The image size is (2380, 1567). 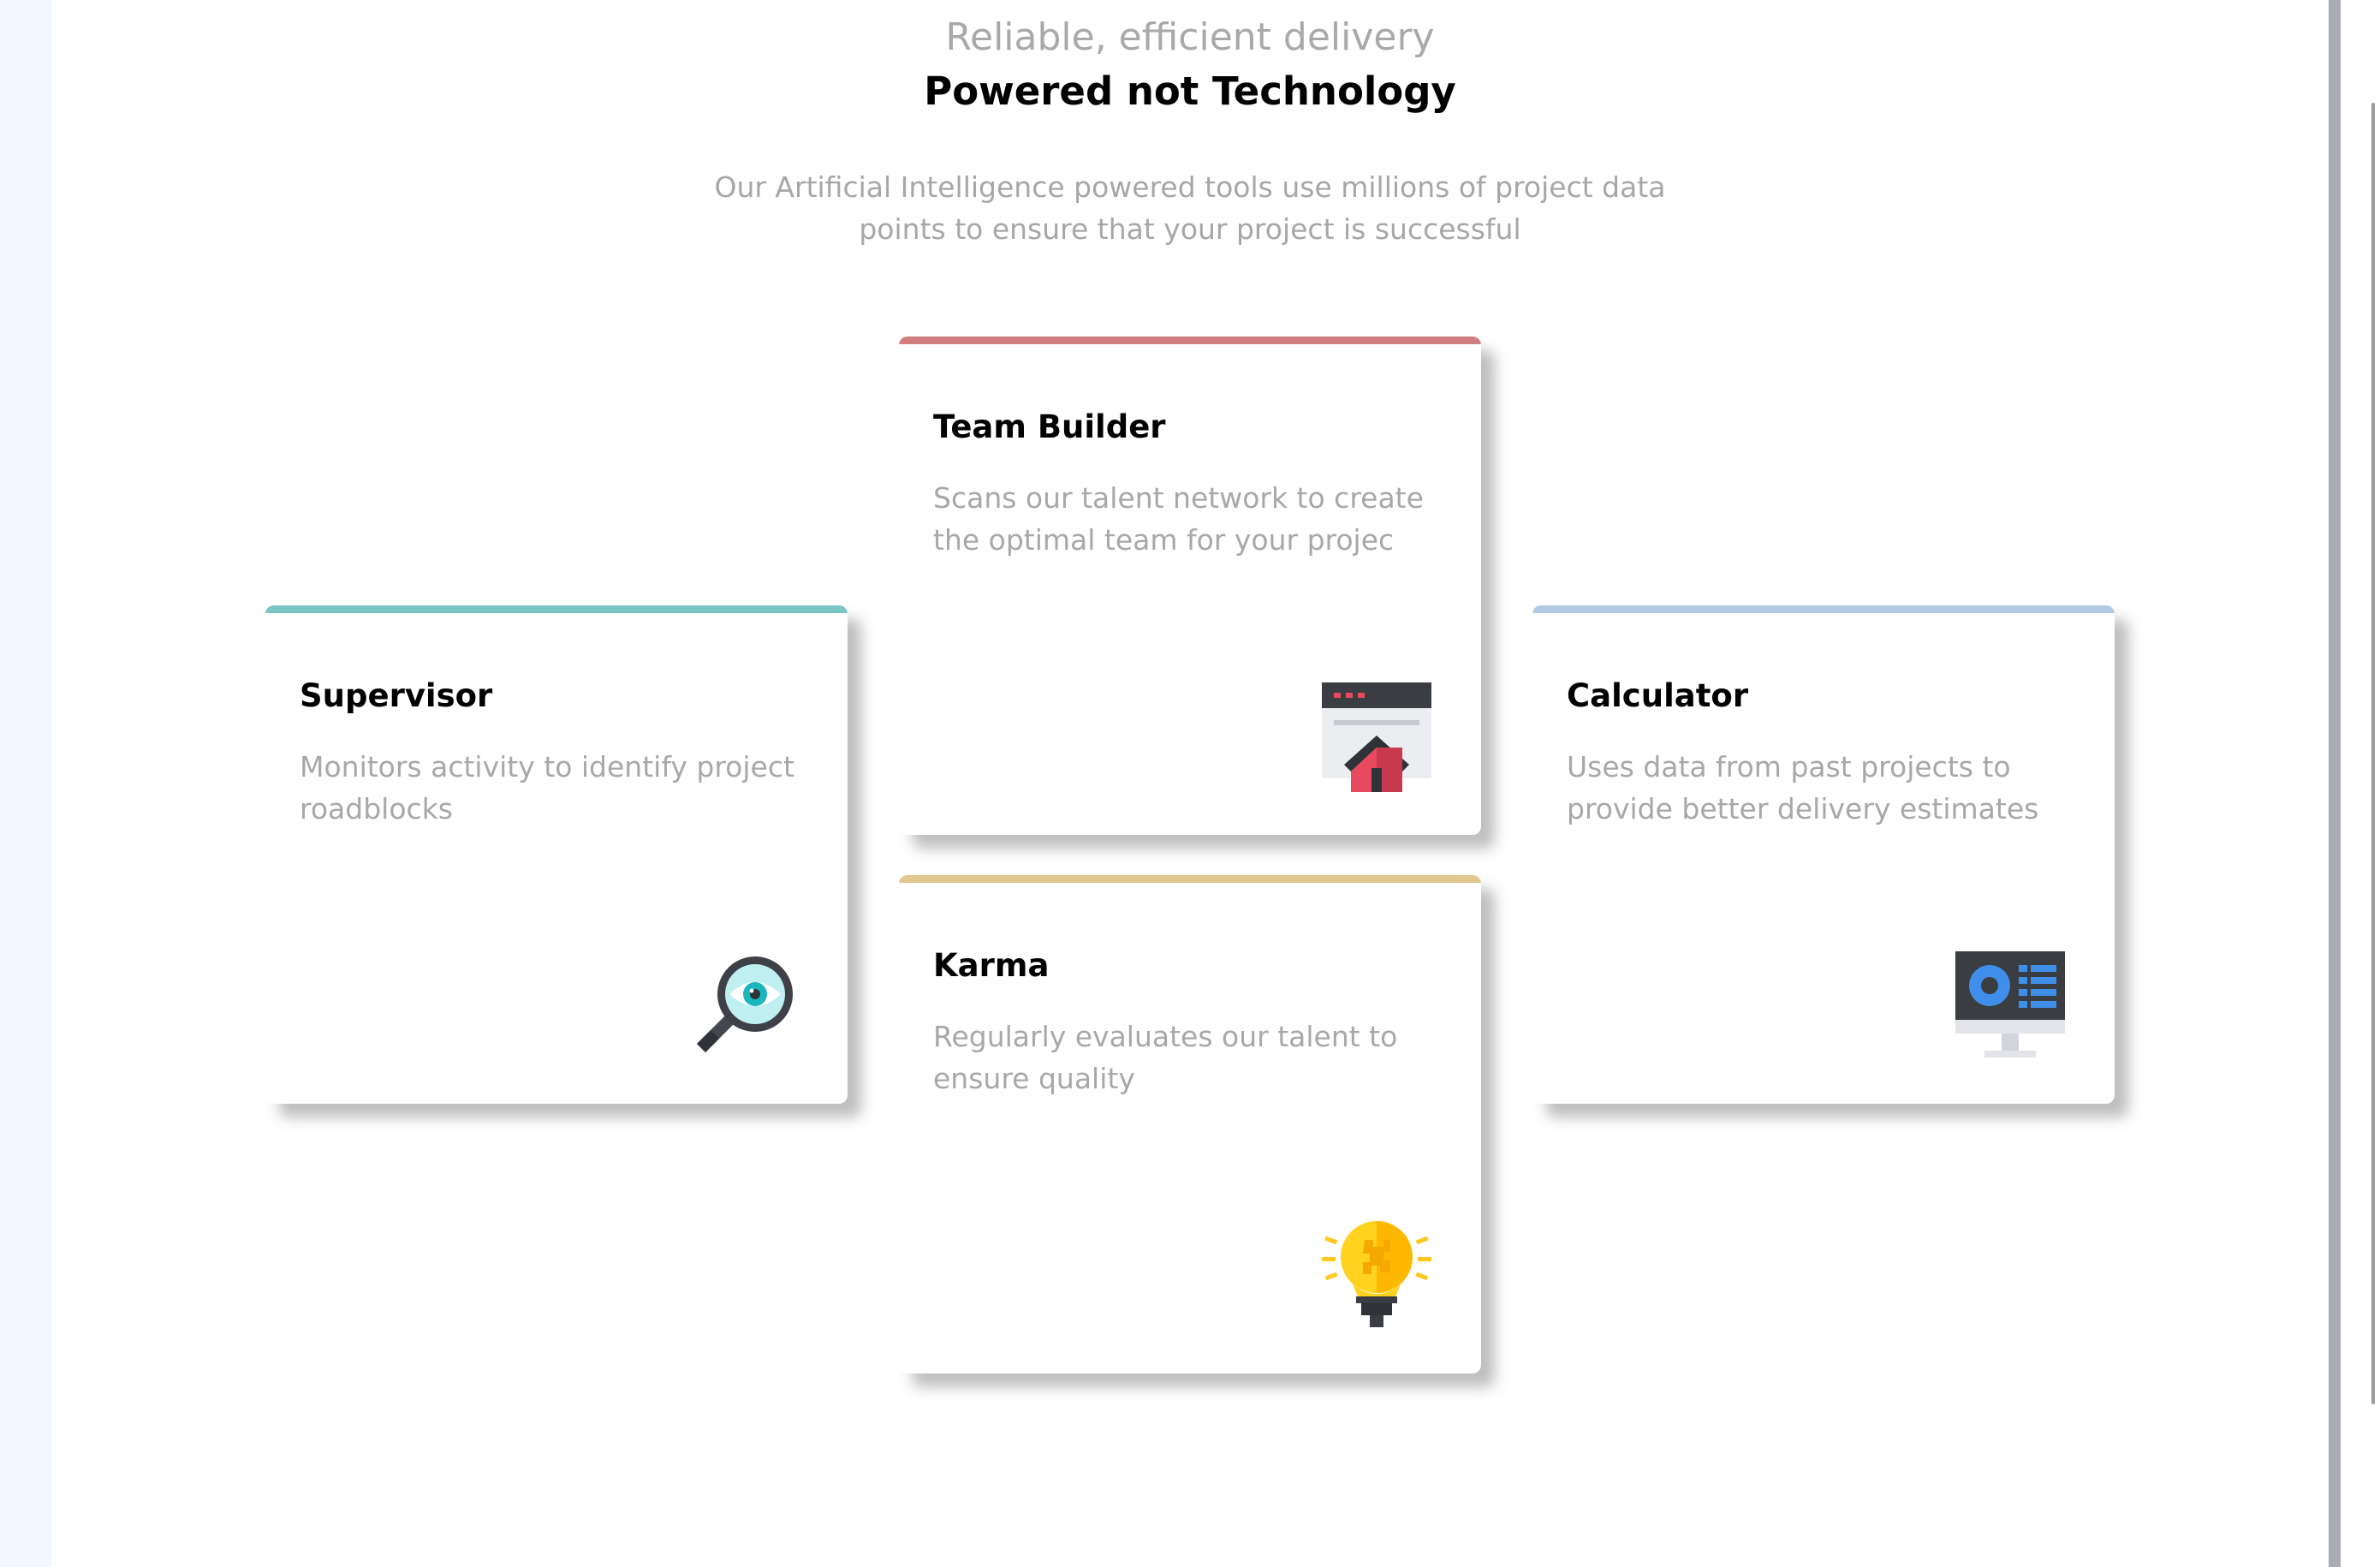 I want to click on section-title: Powered not Technology, so click(x=1190, y=91).